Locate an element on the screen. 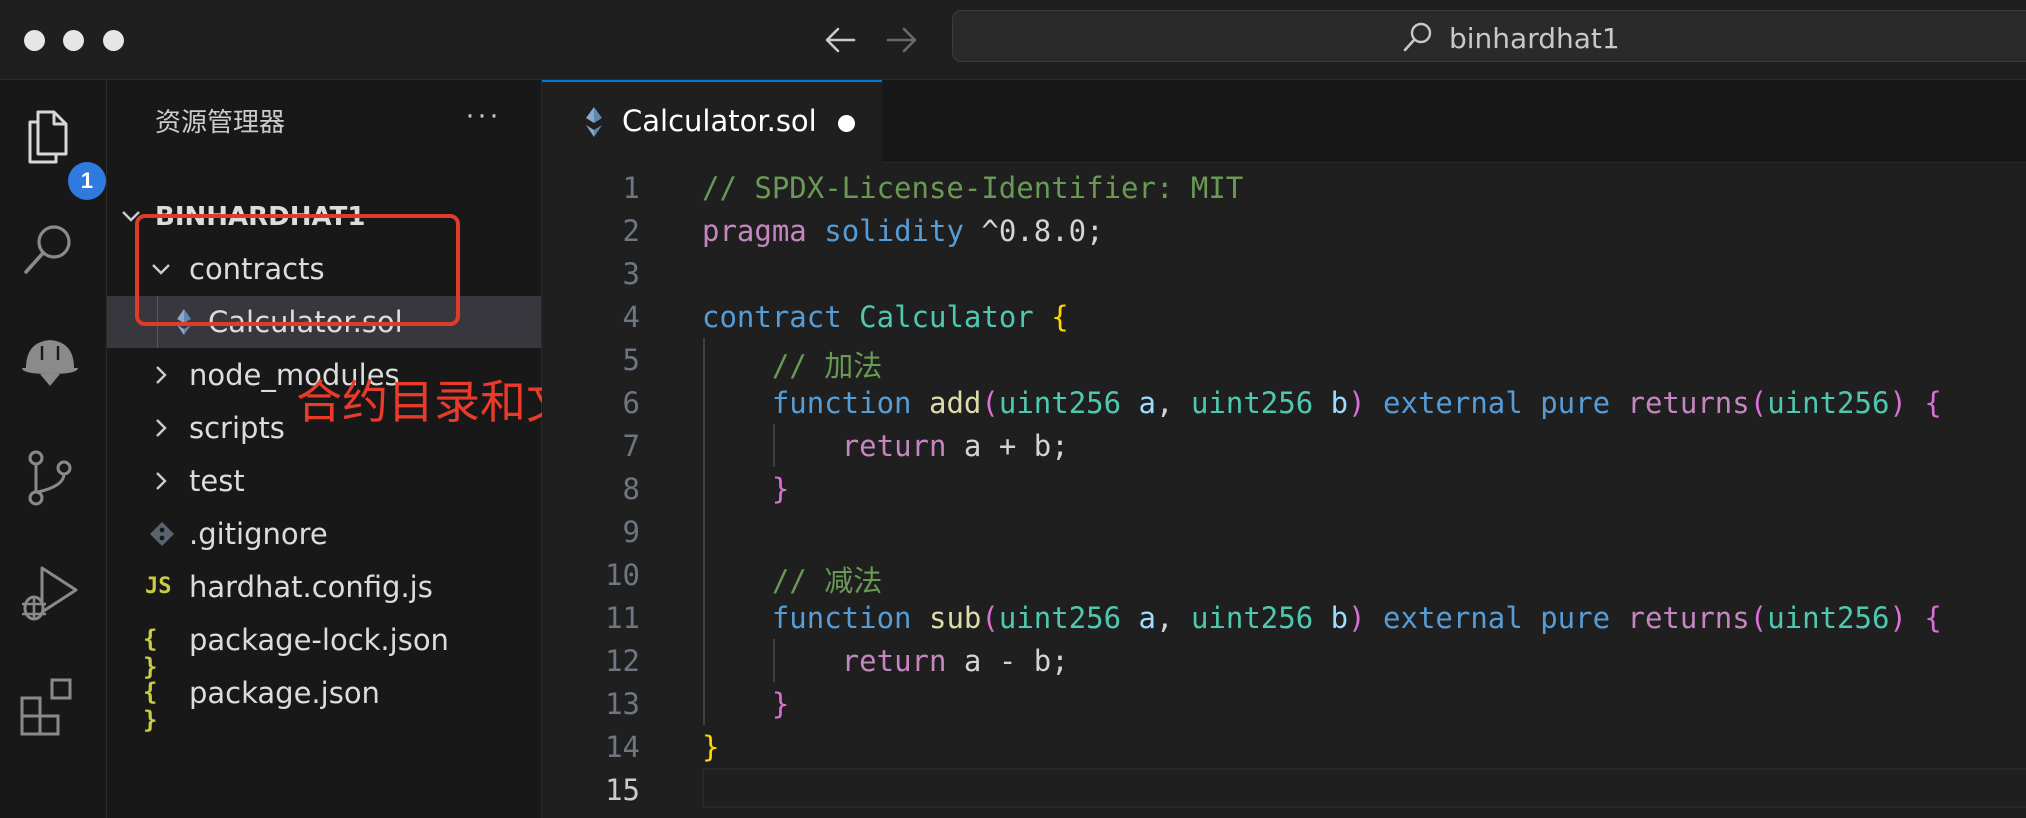  code-line: 8 } is located at coordinates (1284, 488).